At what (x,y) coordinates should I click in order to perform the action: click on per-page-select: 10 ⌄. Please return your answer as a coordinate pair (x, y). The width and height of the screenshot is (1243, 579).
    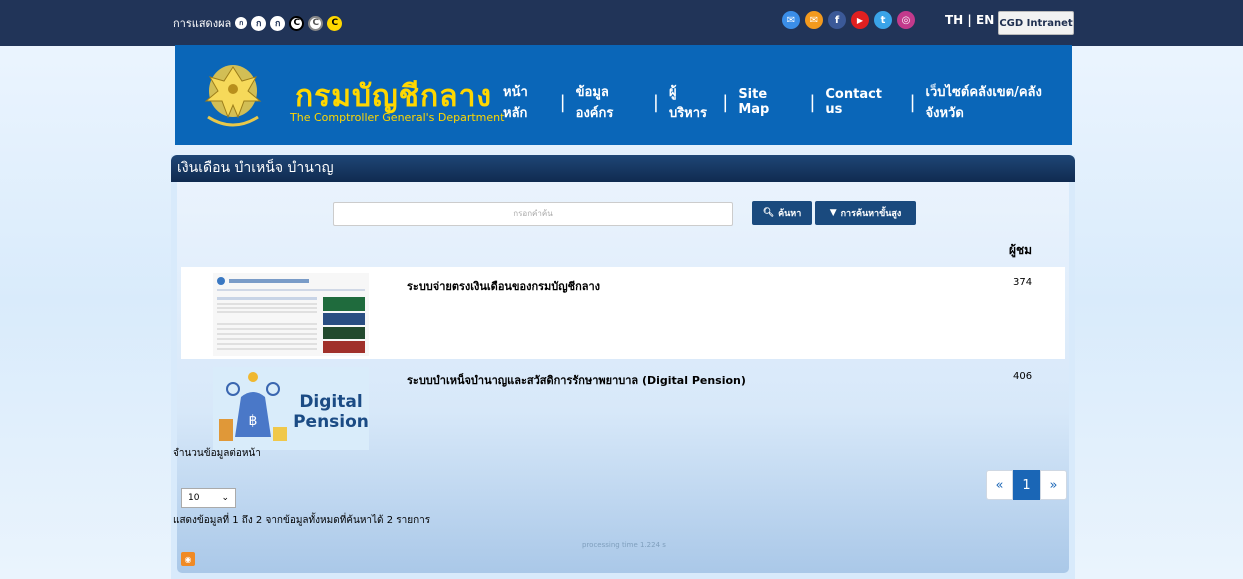
    Looking at the image, I should click on (208, 498).